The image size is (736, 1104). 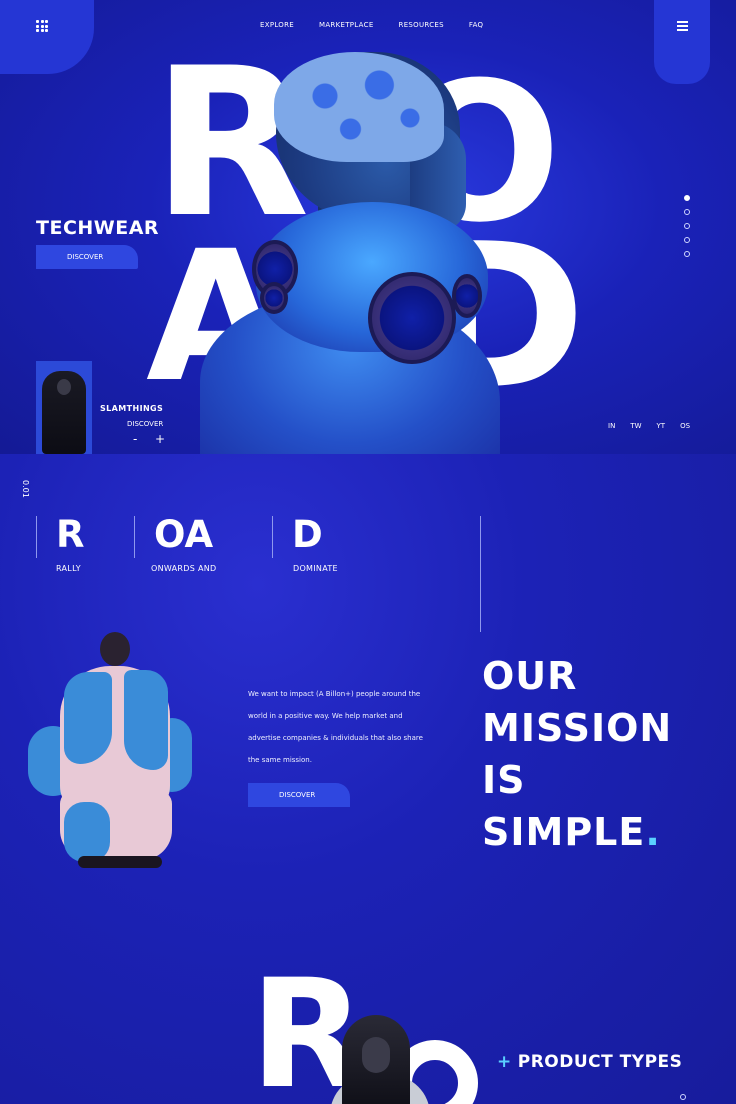 What do you see at coordinates (577, 754) in the screenshot?
I see `mission-title: OUR MISSION IS SIMPLE.` at bounding box center [577, 754].